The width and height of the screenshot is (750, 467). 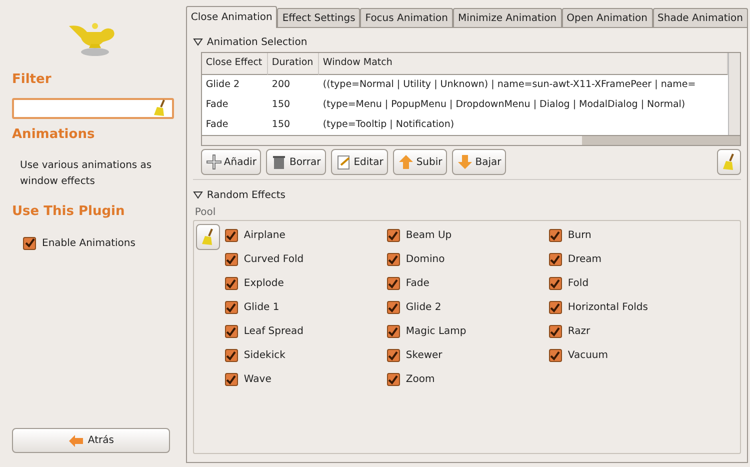 What do you see at coordinates (585, 260) in the screenshot?
I see `checkbox-label: Dream` at bounding box center [585, 260].